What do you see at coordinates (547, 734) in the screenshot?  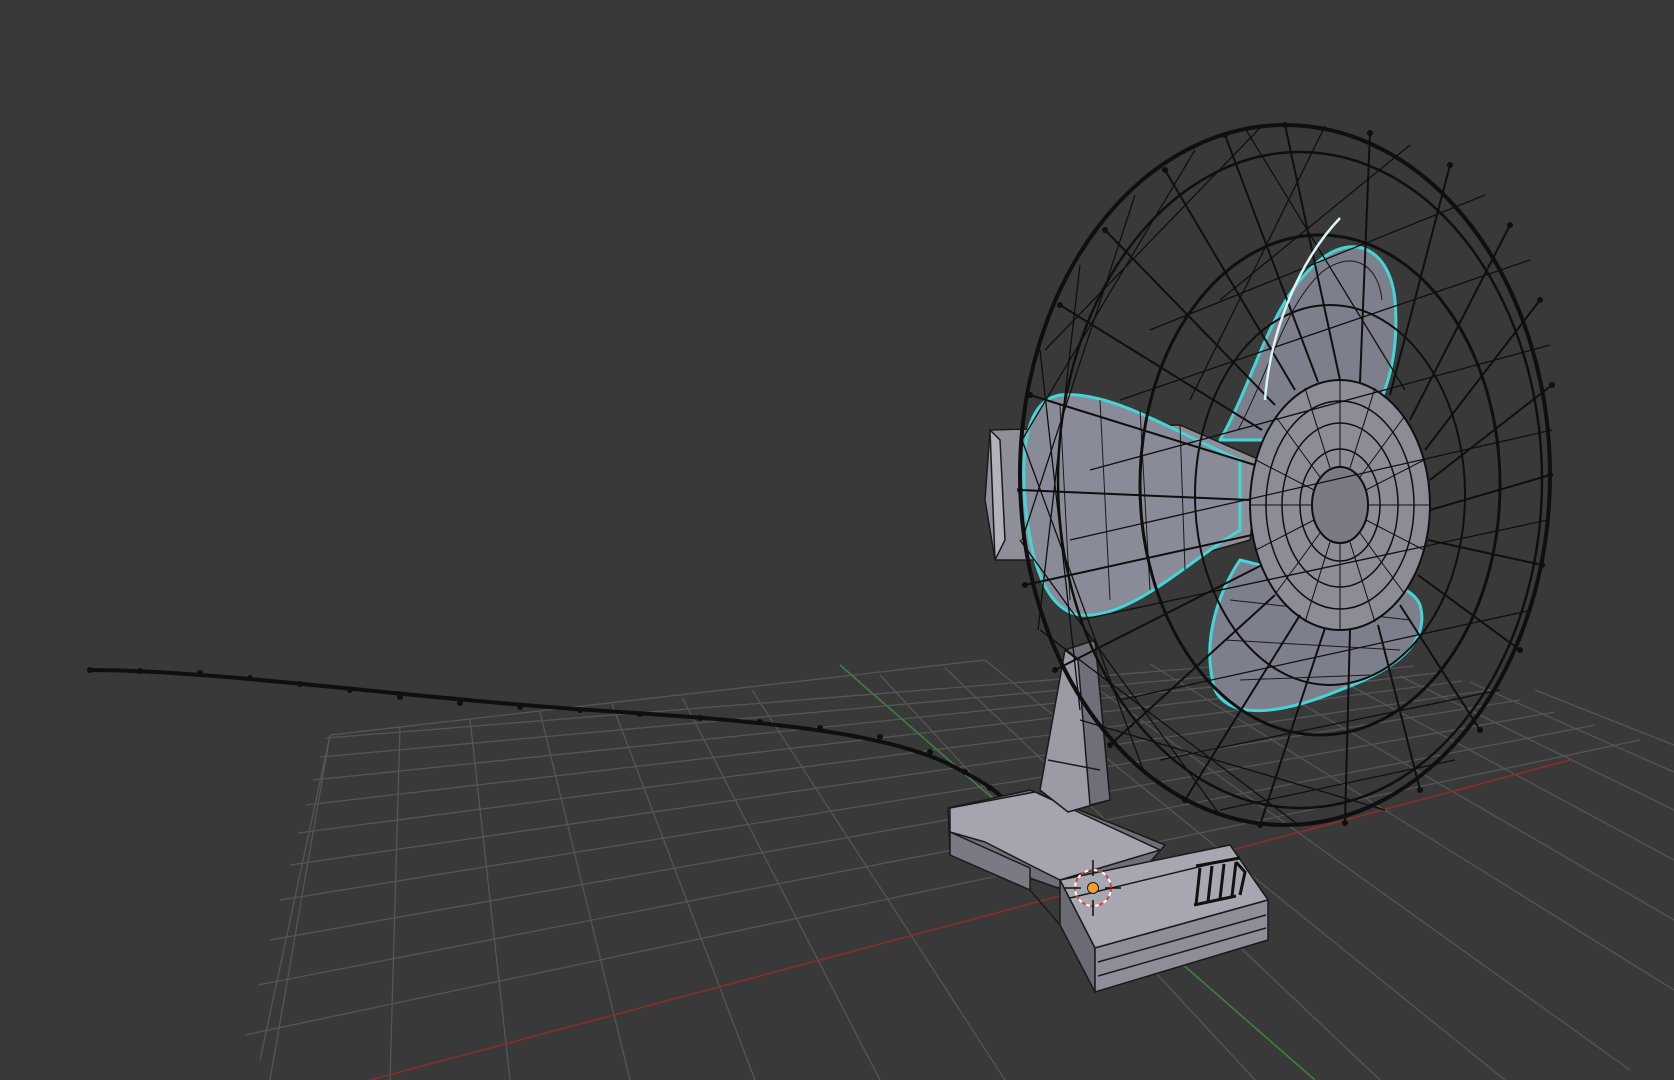 I see `fan-power-cord` at bounding box center [547, 734].